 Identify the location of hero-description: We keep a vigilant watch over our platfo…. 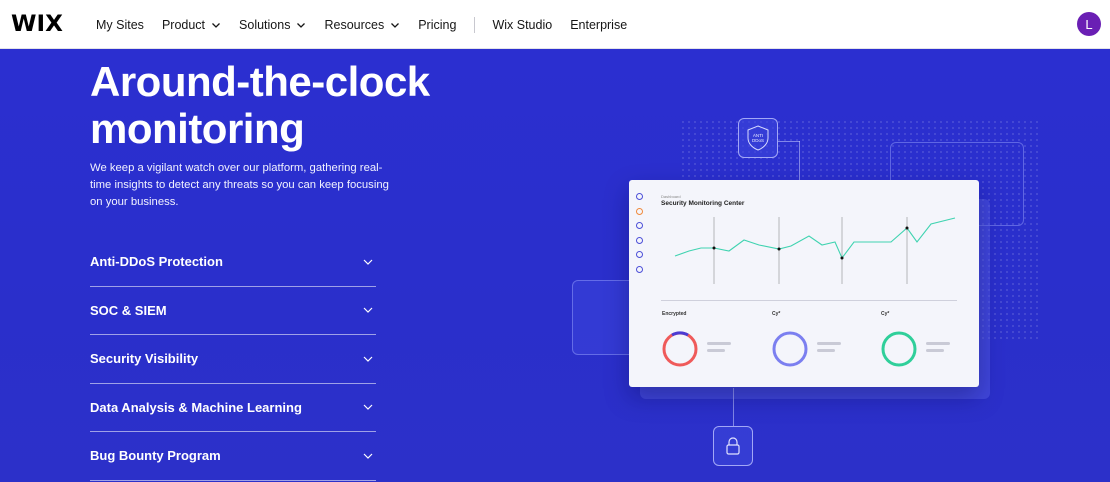
(239, 185).